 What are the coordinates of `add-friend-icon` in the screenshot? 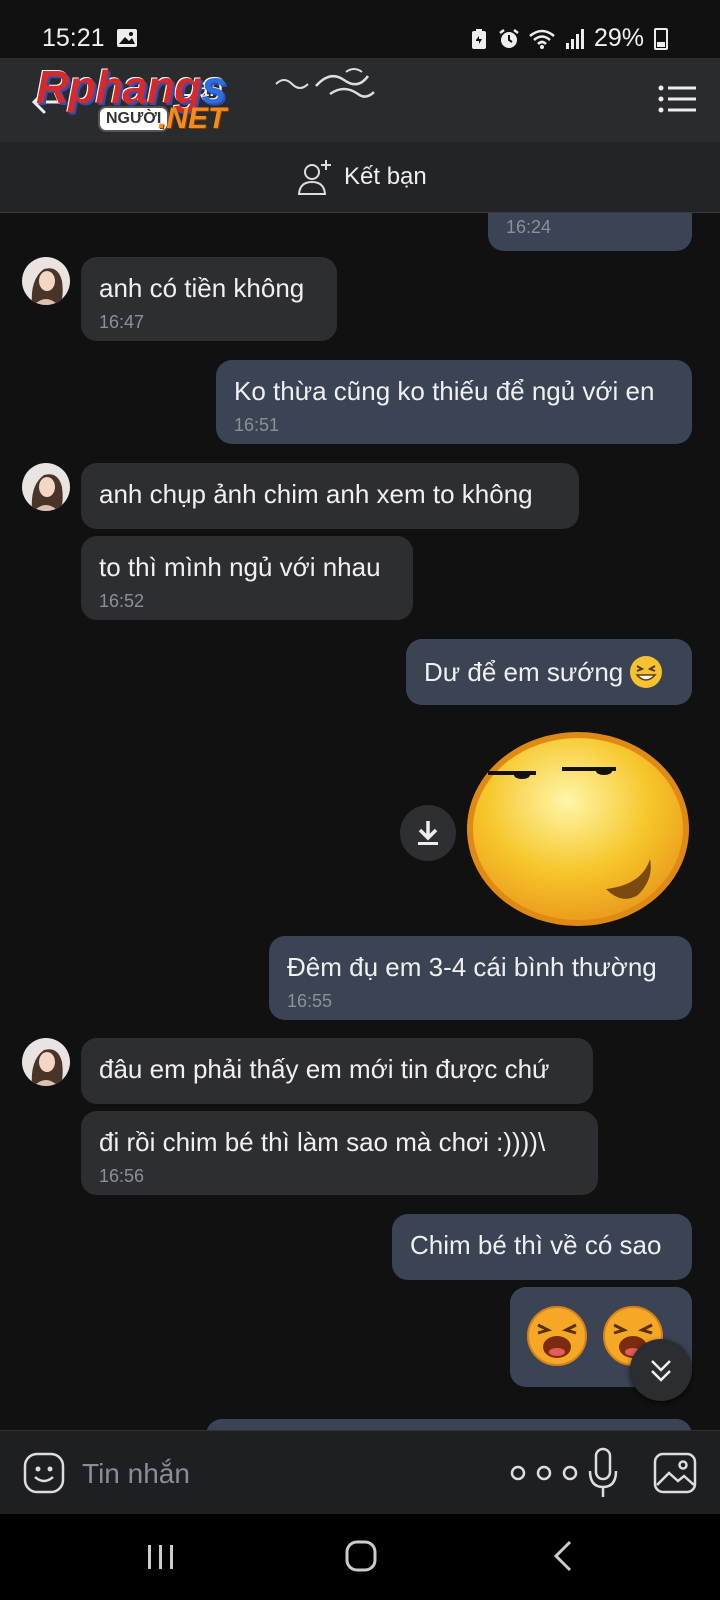 It's located at (314, 177).